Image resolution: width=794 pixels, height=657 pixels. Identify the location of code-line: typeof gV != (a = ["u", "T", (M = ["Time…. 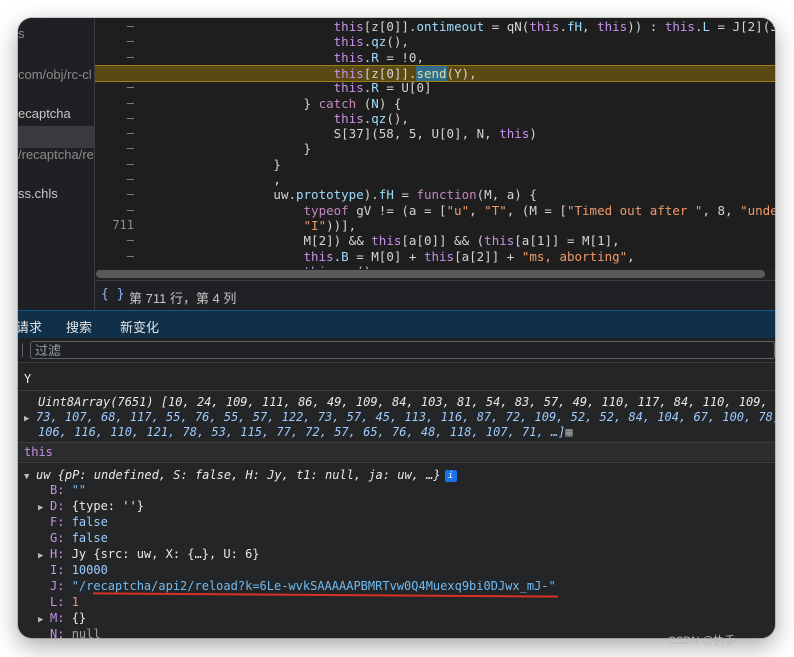
(435, 210).